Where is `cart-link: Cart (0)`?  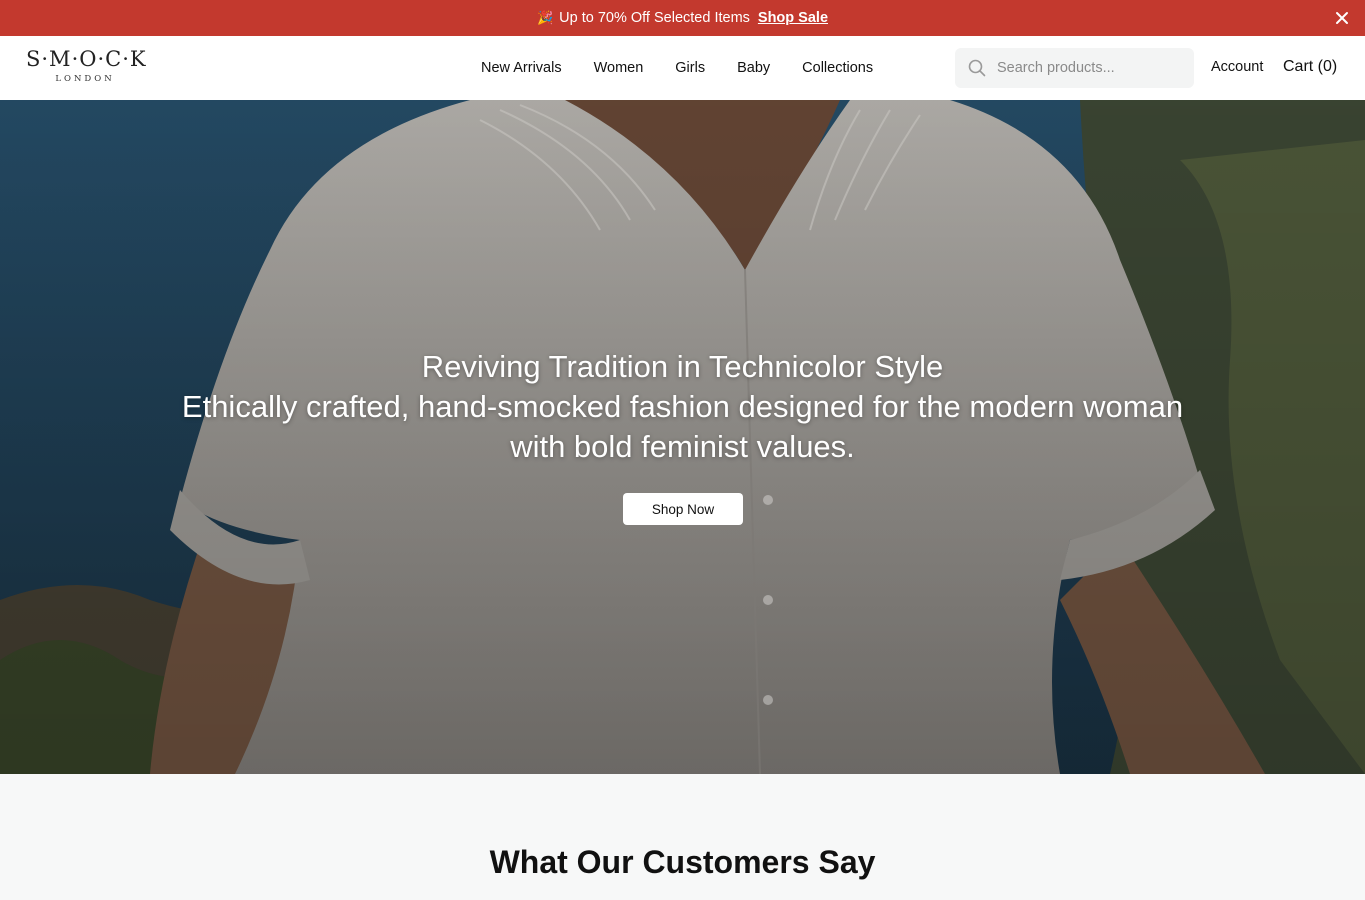 cart-link: Cart (0) is located at coordinates (1310, 67).